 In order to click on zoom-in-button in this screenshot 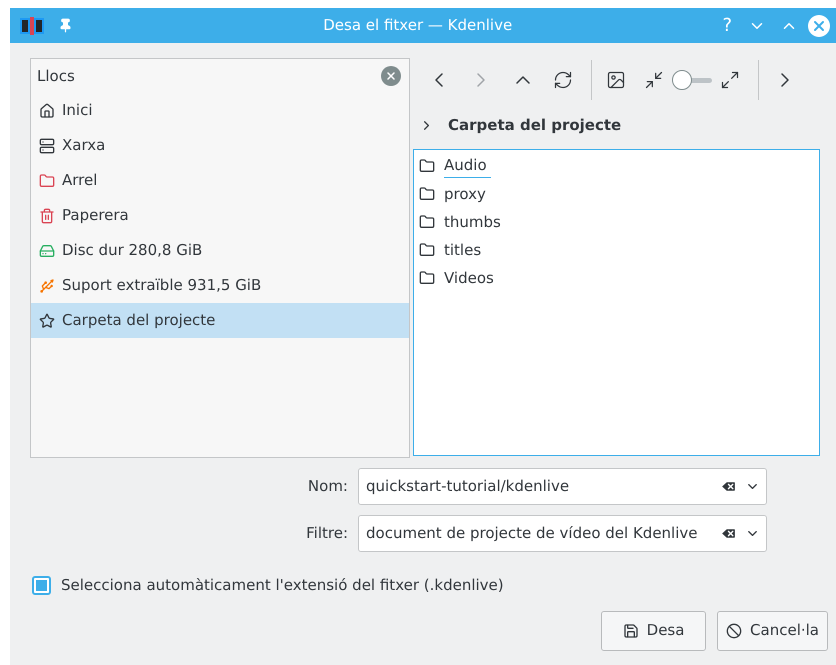, I will do `click(730, 80)`.